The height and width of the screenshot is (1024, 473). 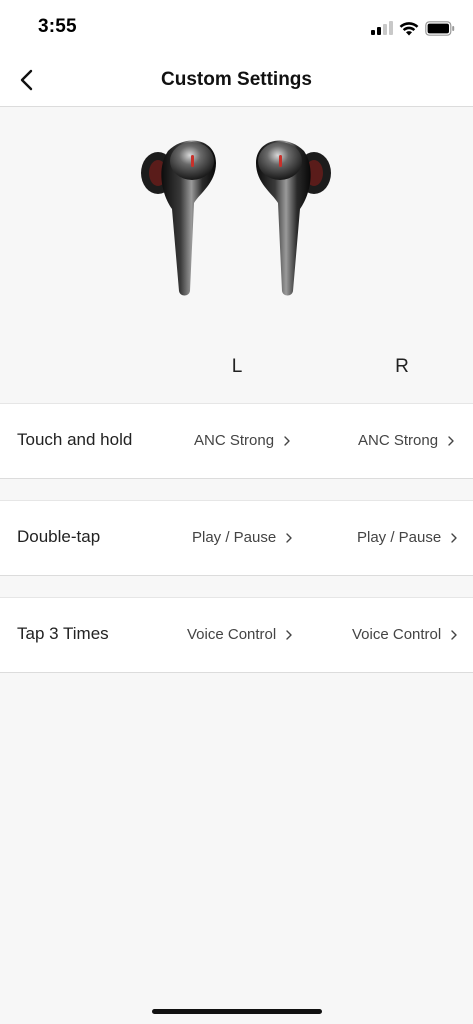 I want to click on home-indicator, so click(x=237, y=1011).